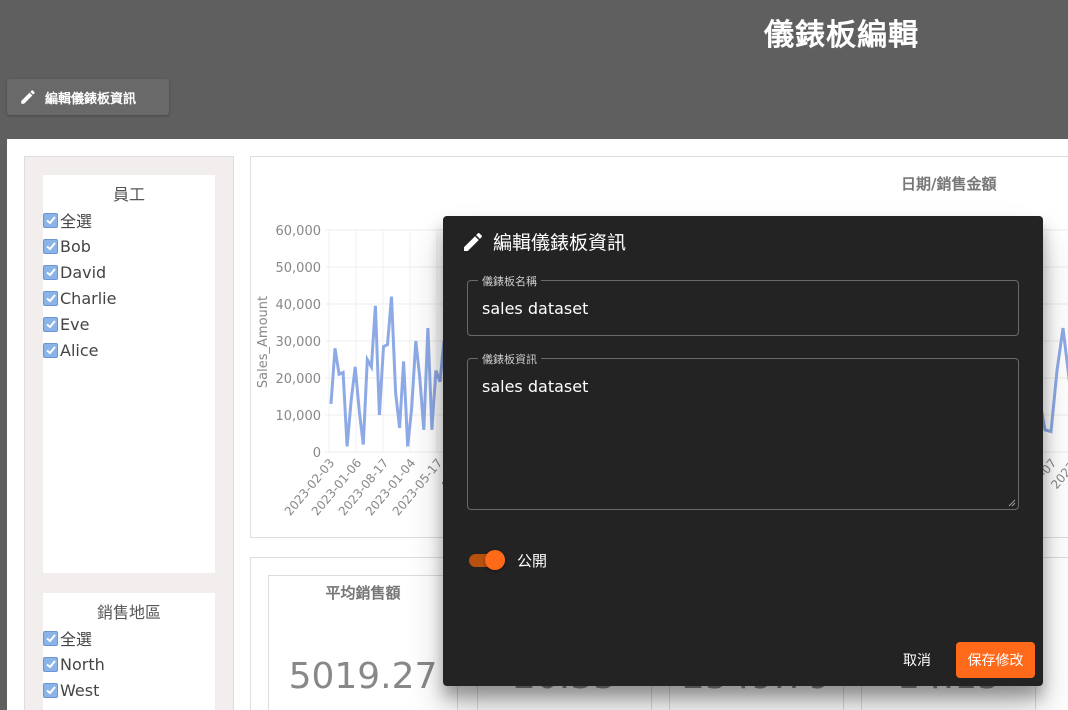 Image resolution: width=1068 pixels, height=710 pixels. What do you see at coordinates (129, 324) in the screenshot?
I see `employee-filter-item: Eve` at bounding box center [129, 324].